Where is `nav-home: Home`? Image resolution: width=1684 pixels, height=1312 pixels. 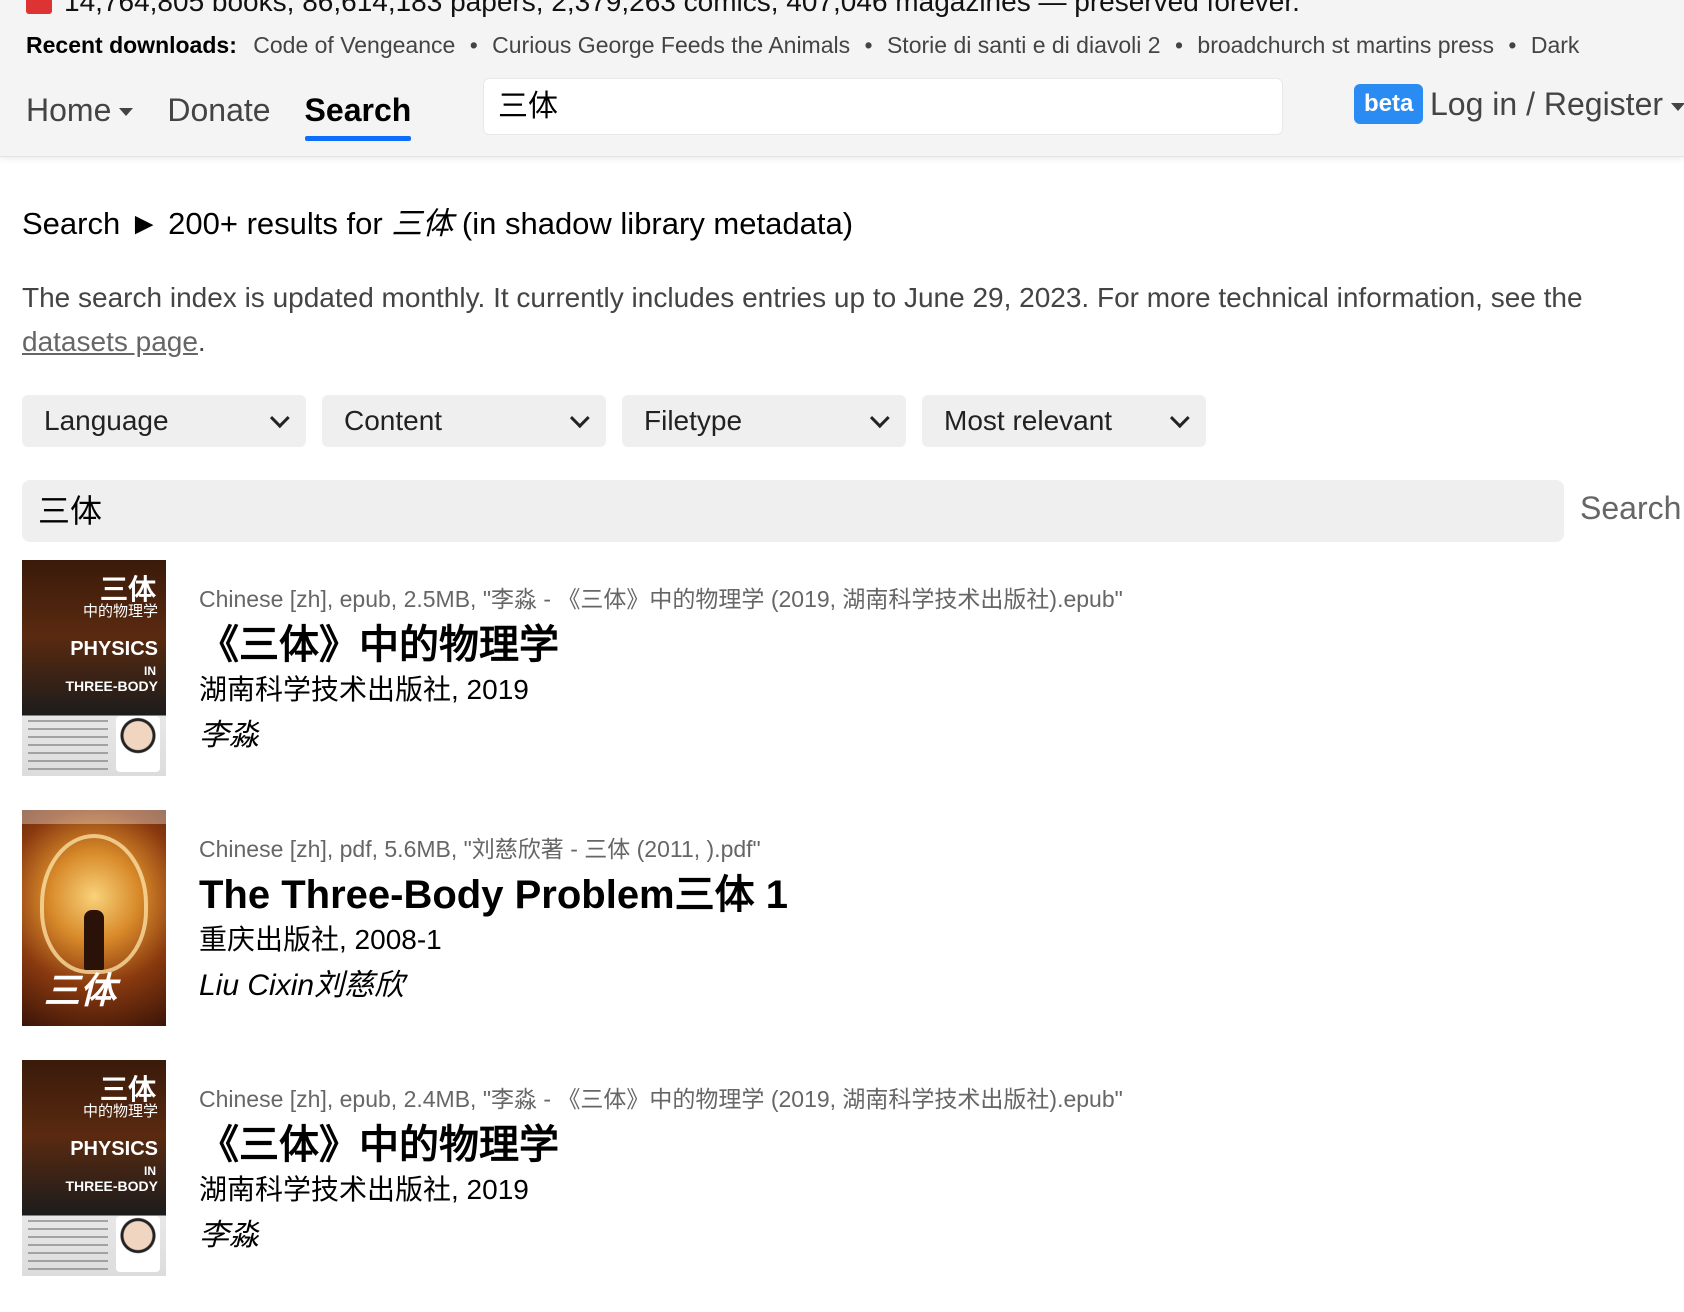
nav-home: Home is located at coordinates (80, 110).